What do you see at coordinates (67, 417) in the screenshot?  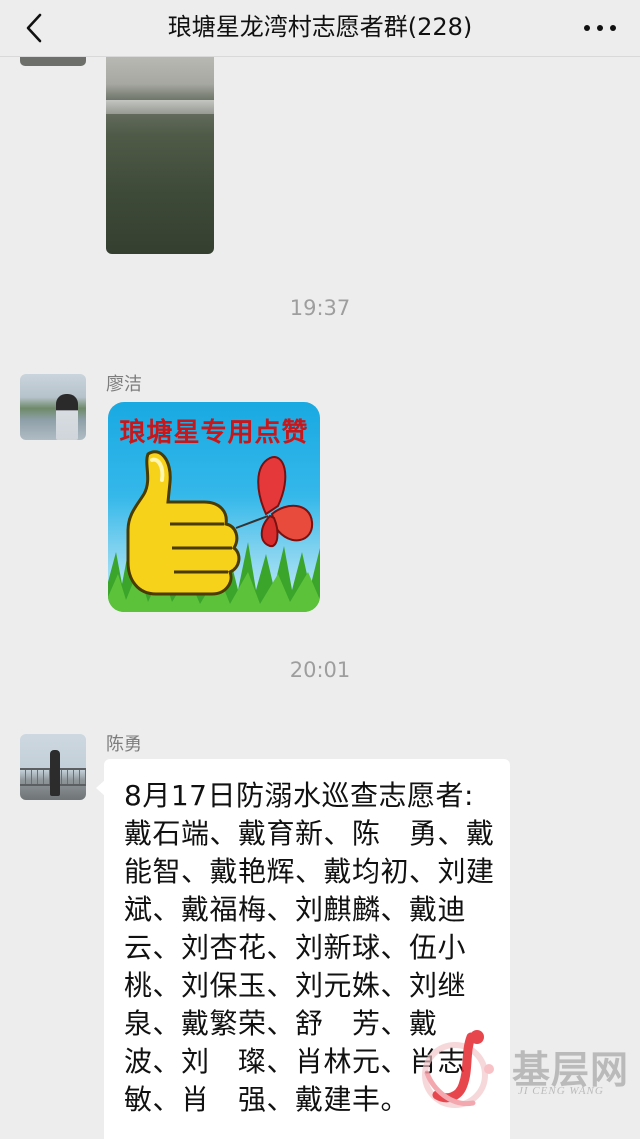 I see `avatar-figure` at bounding box center [67, 417].